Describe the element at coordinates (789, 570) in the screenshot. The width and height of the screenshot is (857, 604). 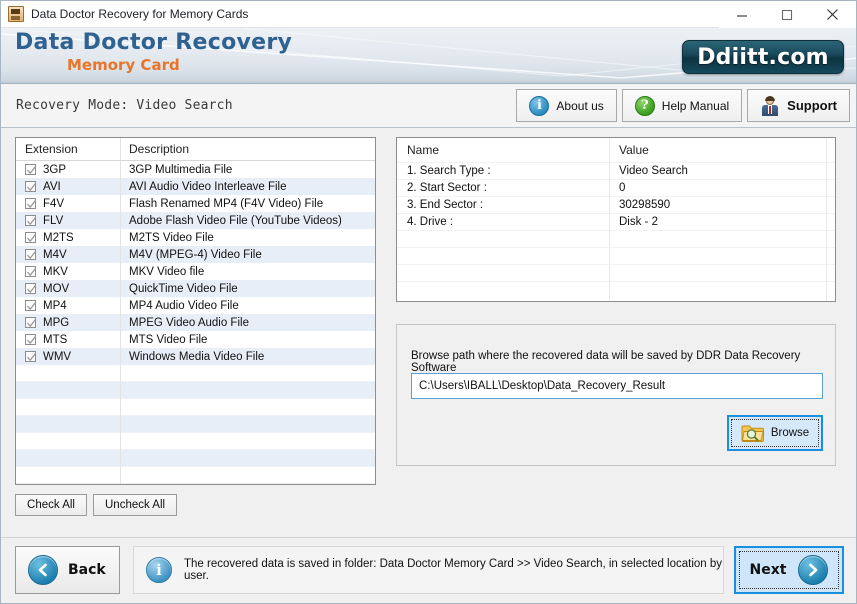
I see `next-button: Next` at that location.